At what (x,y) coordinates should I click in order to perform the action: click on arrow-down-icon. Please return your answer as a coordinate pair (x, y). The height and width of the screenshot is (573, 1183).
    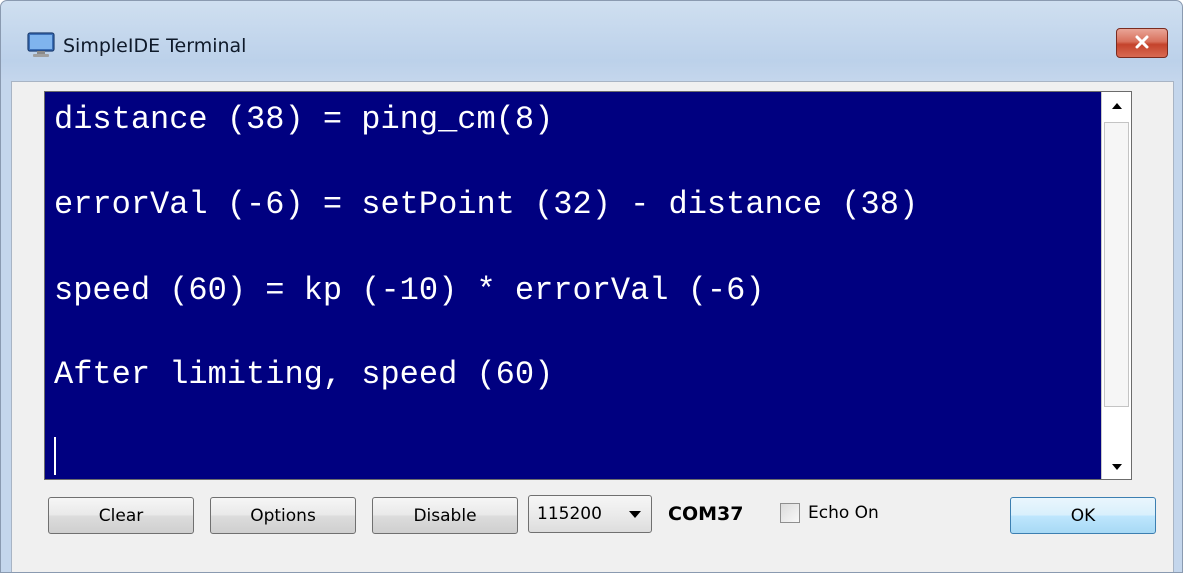
    Looking at the image, I should click on (1117, 466).